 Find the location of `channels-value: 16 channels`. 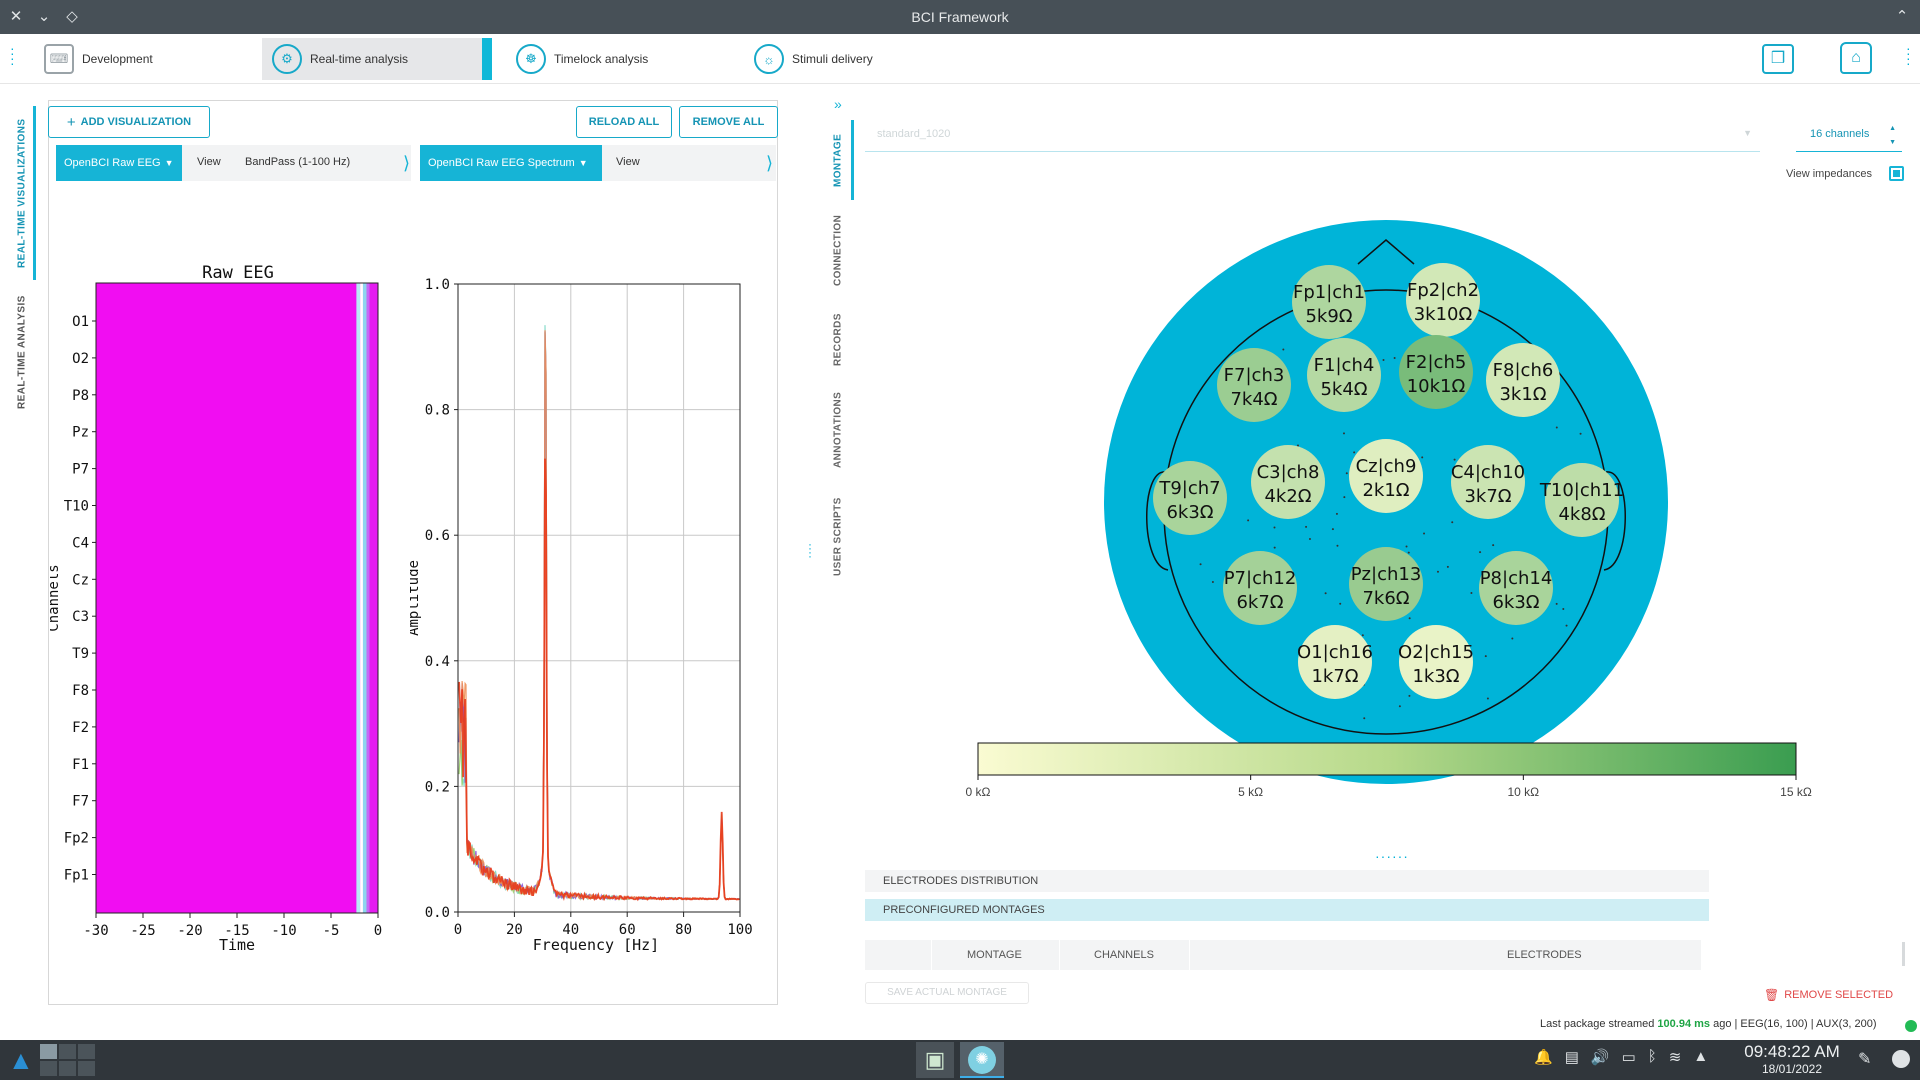

channels-value: 16 channels is located at coordinates (1840, 134).